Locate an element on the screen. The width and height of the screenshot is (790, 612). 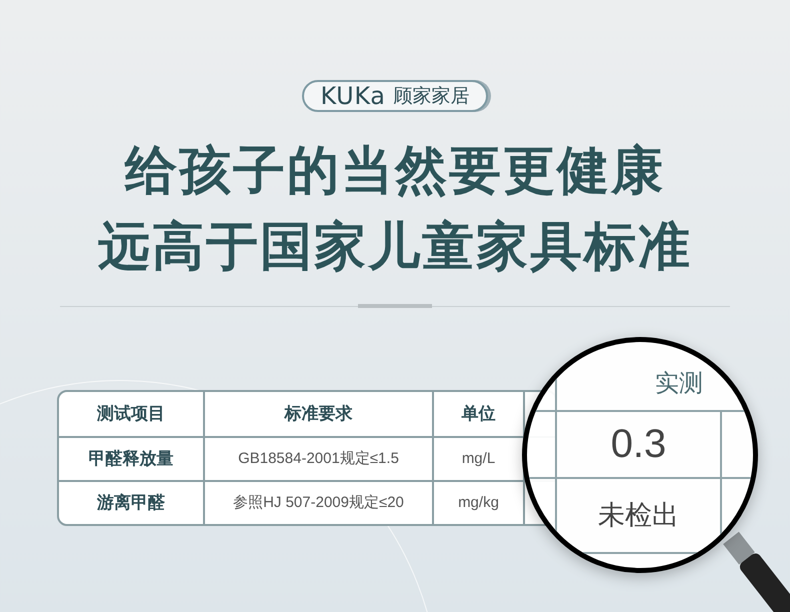
headline: 远高于国家儿童家具标准 is located at coordinates (395, 247).